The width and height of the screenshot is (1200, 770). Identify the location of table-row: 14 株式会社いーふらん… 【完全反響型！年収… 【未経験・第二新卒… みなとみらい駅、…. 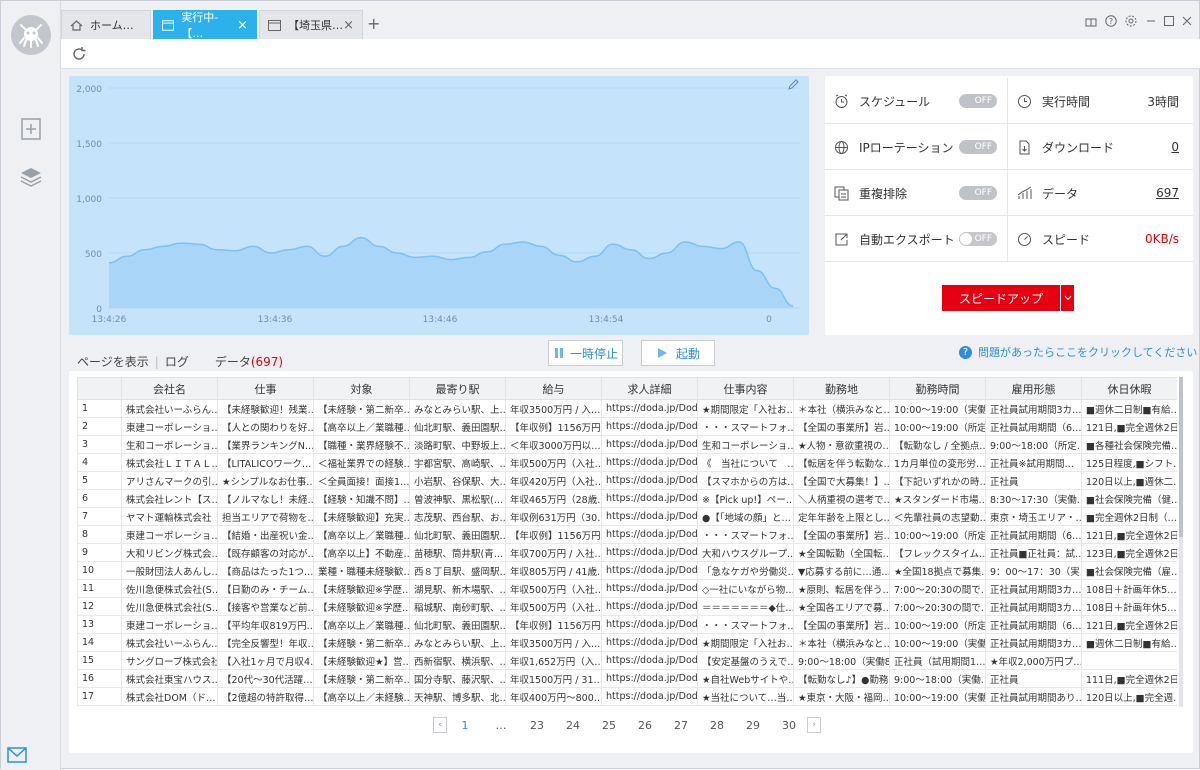
(627, 642).